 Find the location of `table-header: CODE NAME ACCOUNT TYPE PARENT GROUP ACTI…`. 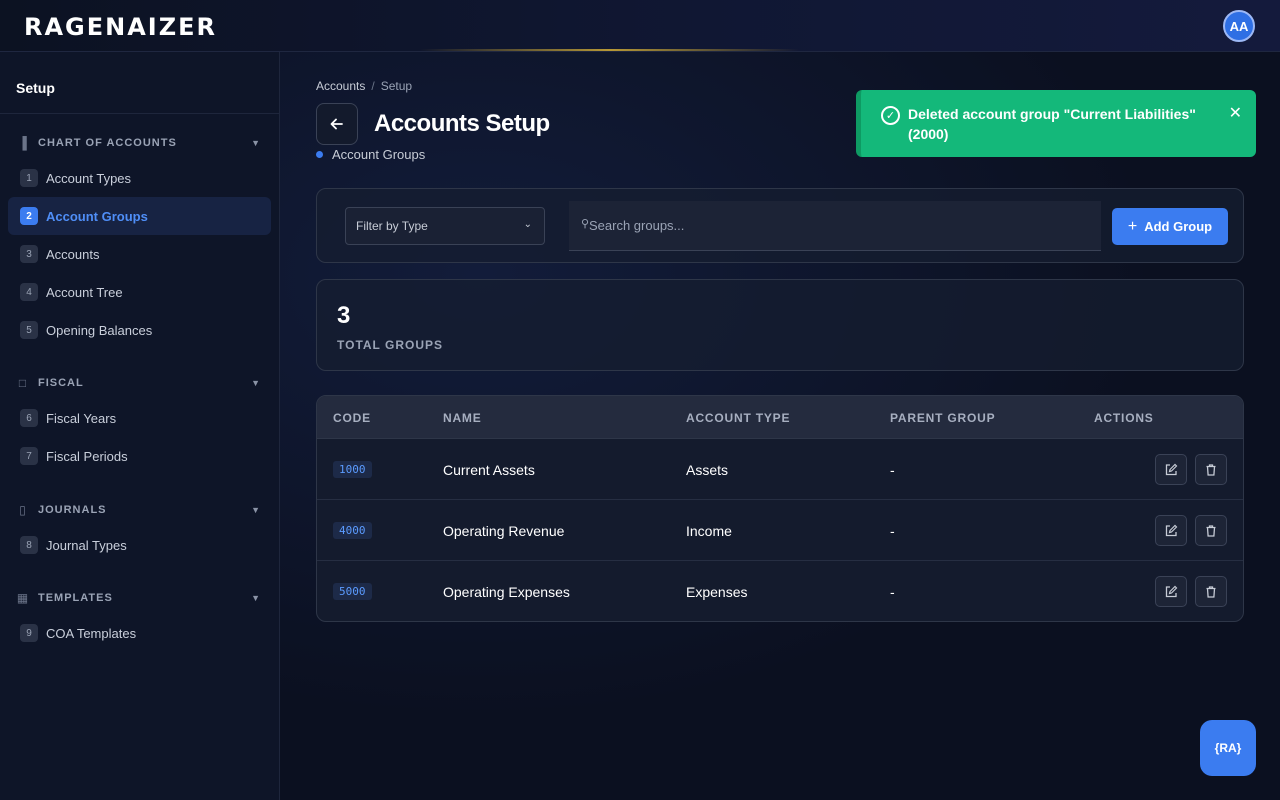

table-header: CODE NAME ACCOUNT TYPE PARENT GROUP ACTI… is located at coordinates (780, 417).